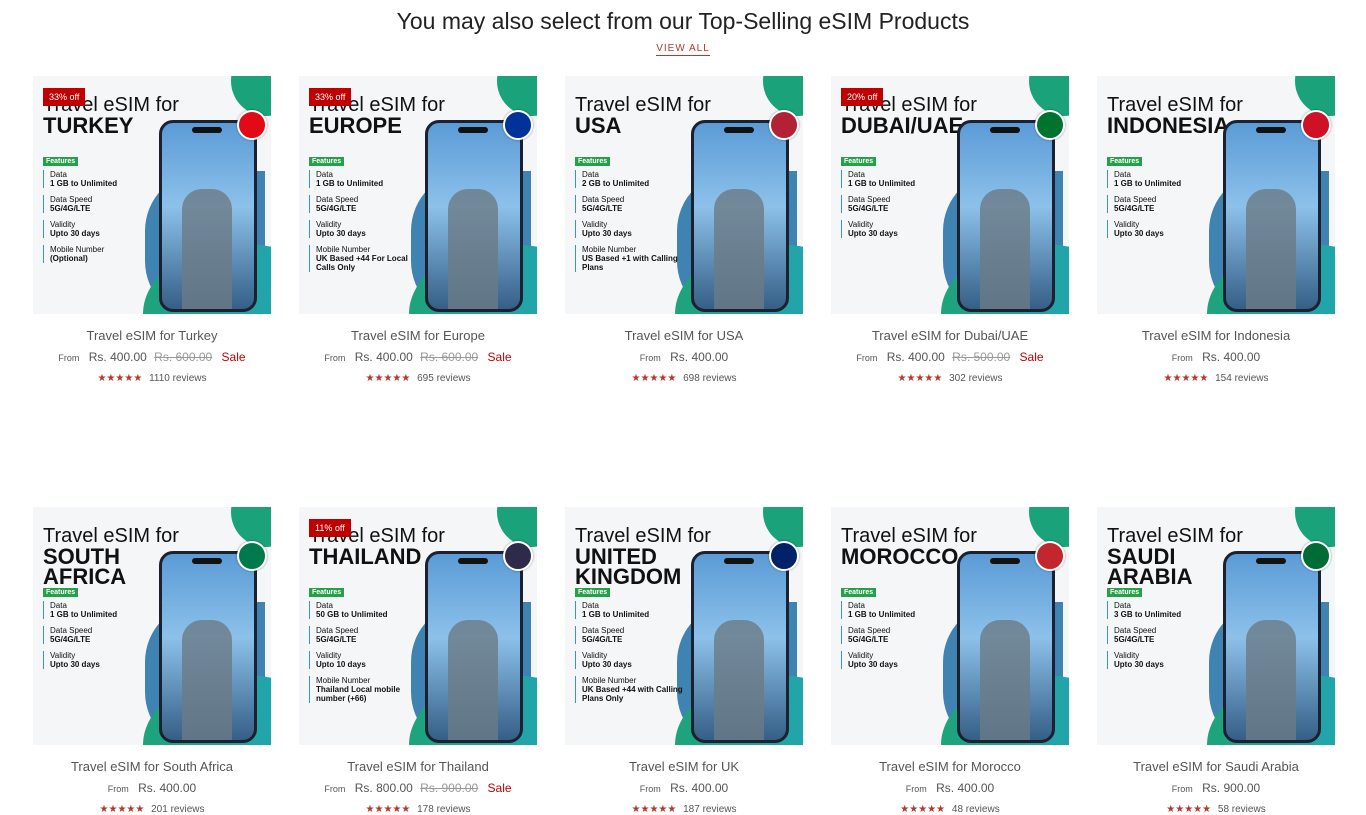 The image size is (1366, 815). What do you see at coordinates (630, 263) in the screenshot?
I see `feature-value: US Based +1 with Calling Plans` at bounding box center [630, 263].